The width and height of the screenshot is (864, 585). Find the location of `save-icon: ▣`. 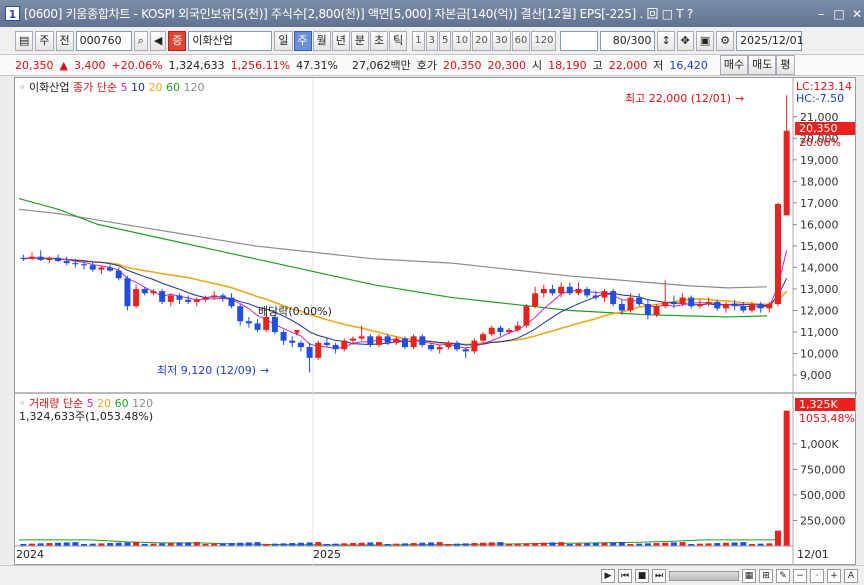

save-icon: ▣ is located at coordinates (705, 40).